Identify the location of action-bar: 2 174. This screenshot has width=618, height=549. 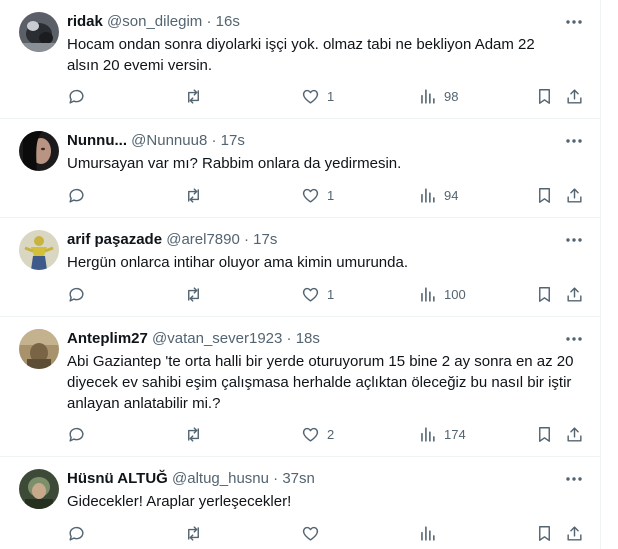
(330, 434).